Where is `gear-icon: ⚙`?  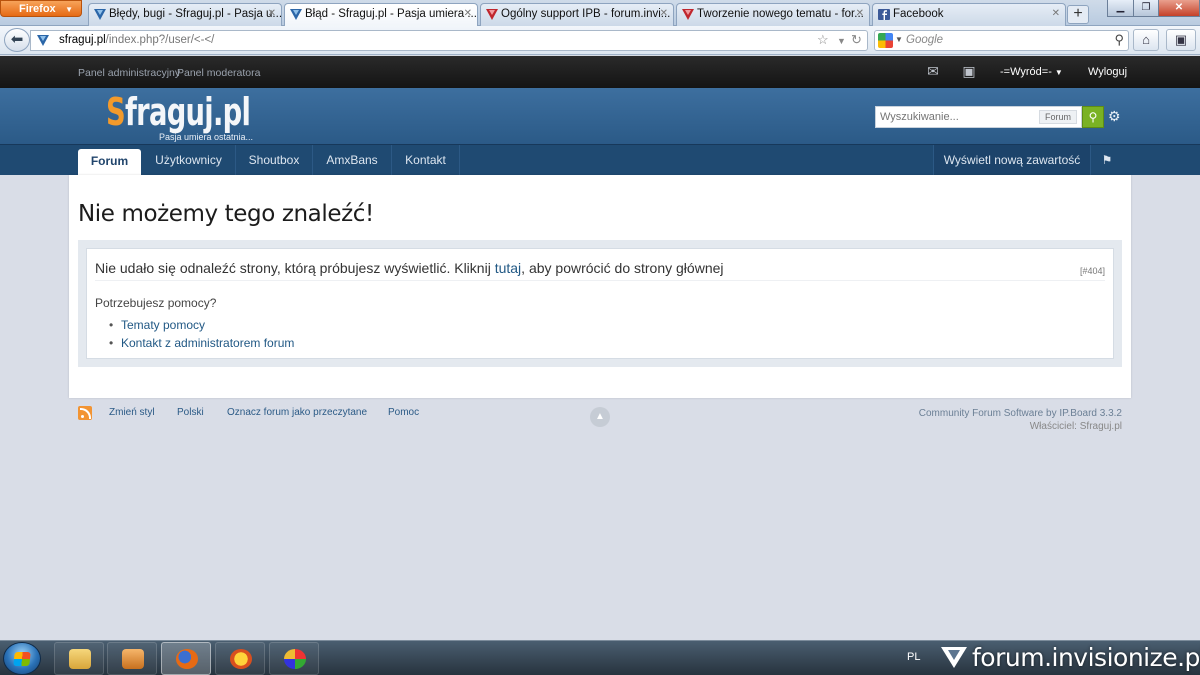
gear-icon: ⚙ is located at coordinates (1114, 116).